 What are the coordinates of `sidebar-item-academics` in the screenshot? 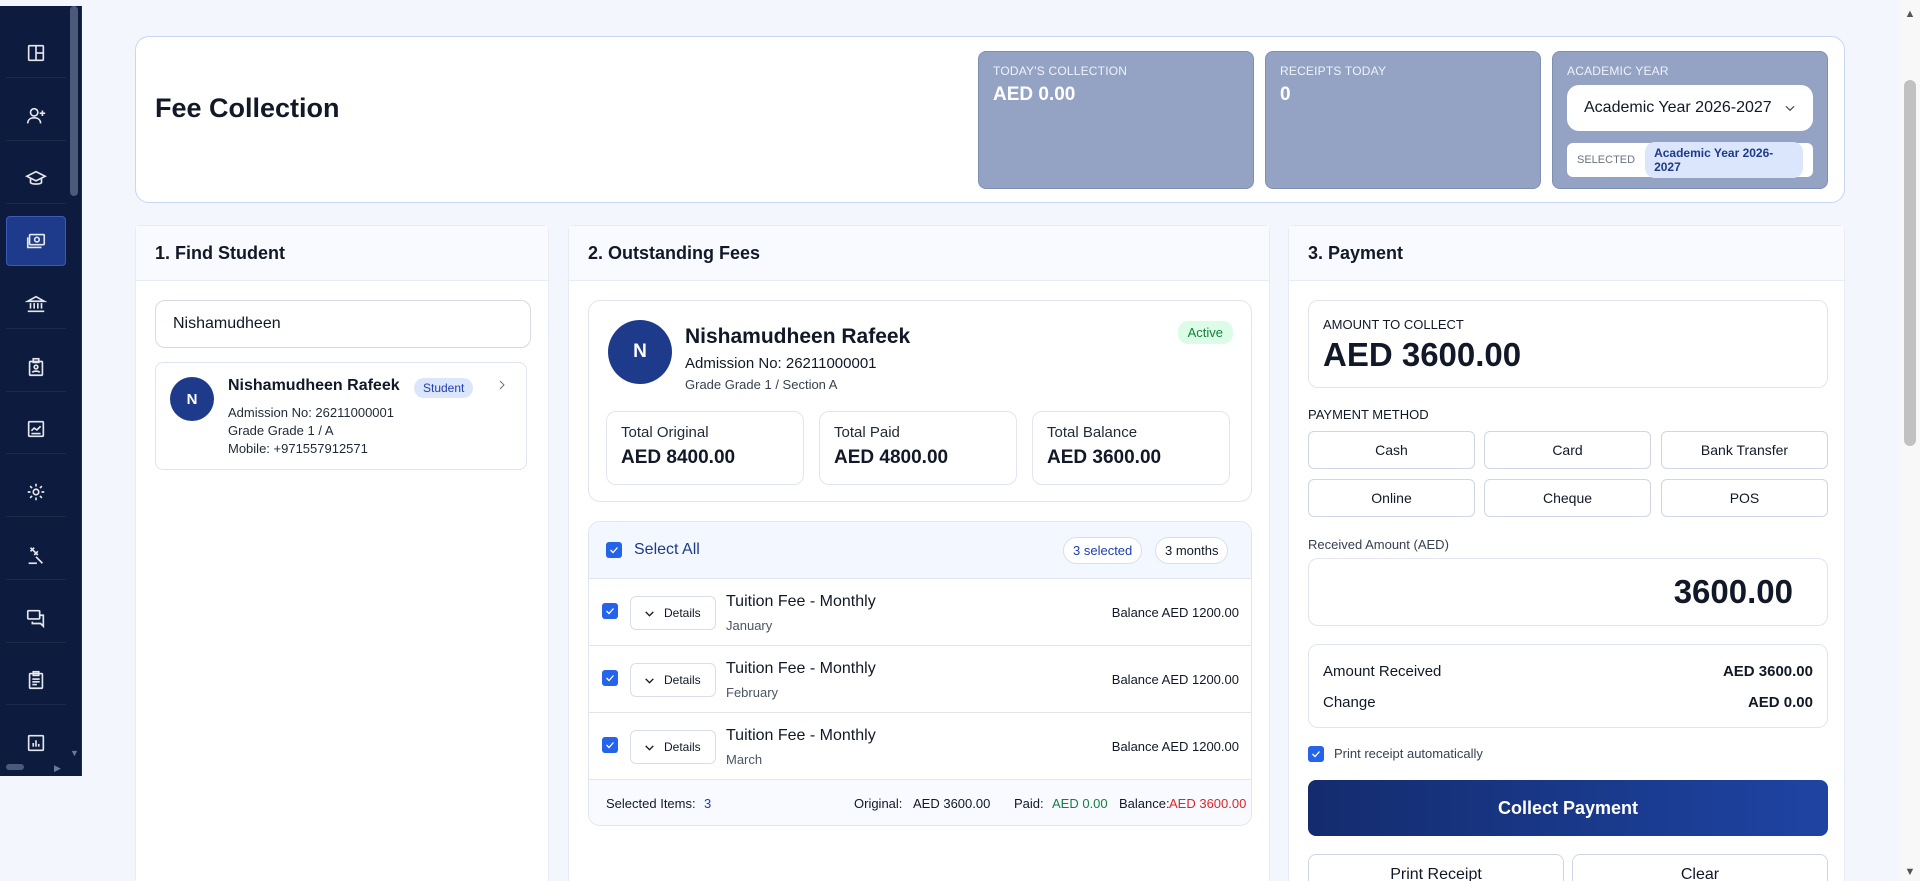 It's located at (36, 179).